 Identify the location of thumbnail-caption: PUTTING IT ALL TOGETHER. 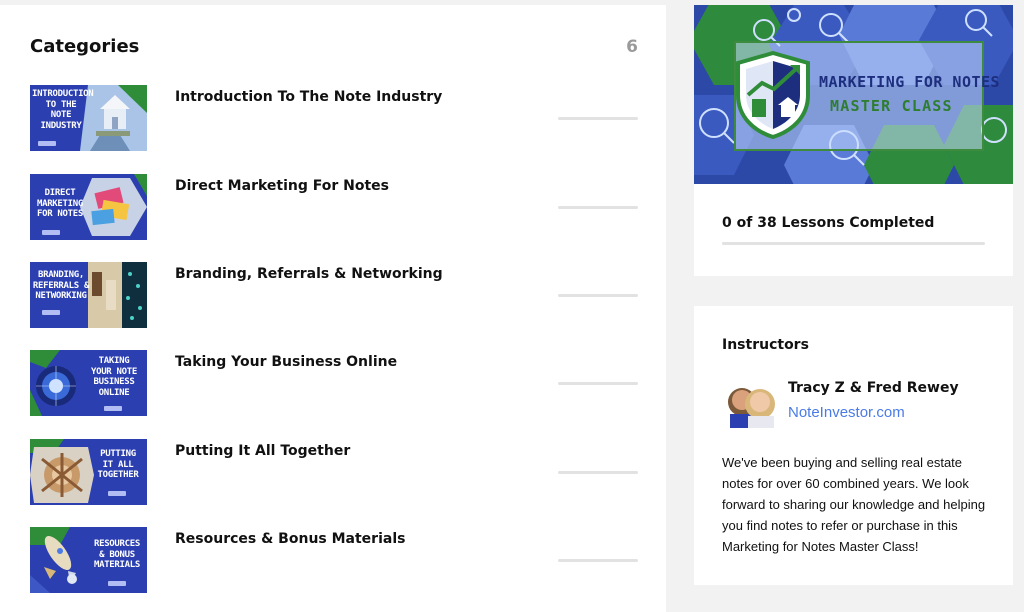
(118, 464).